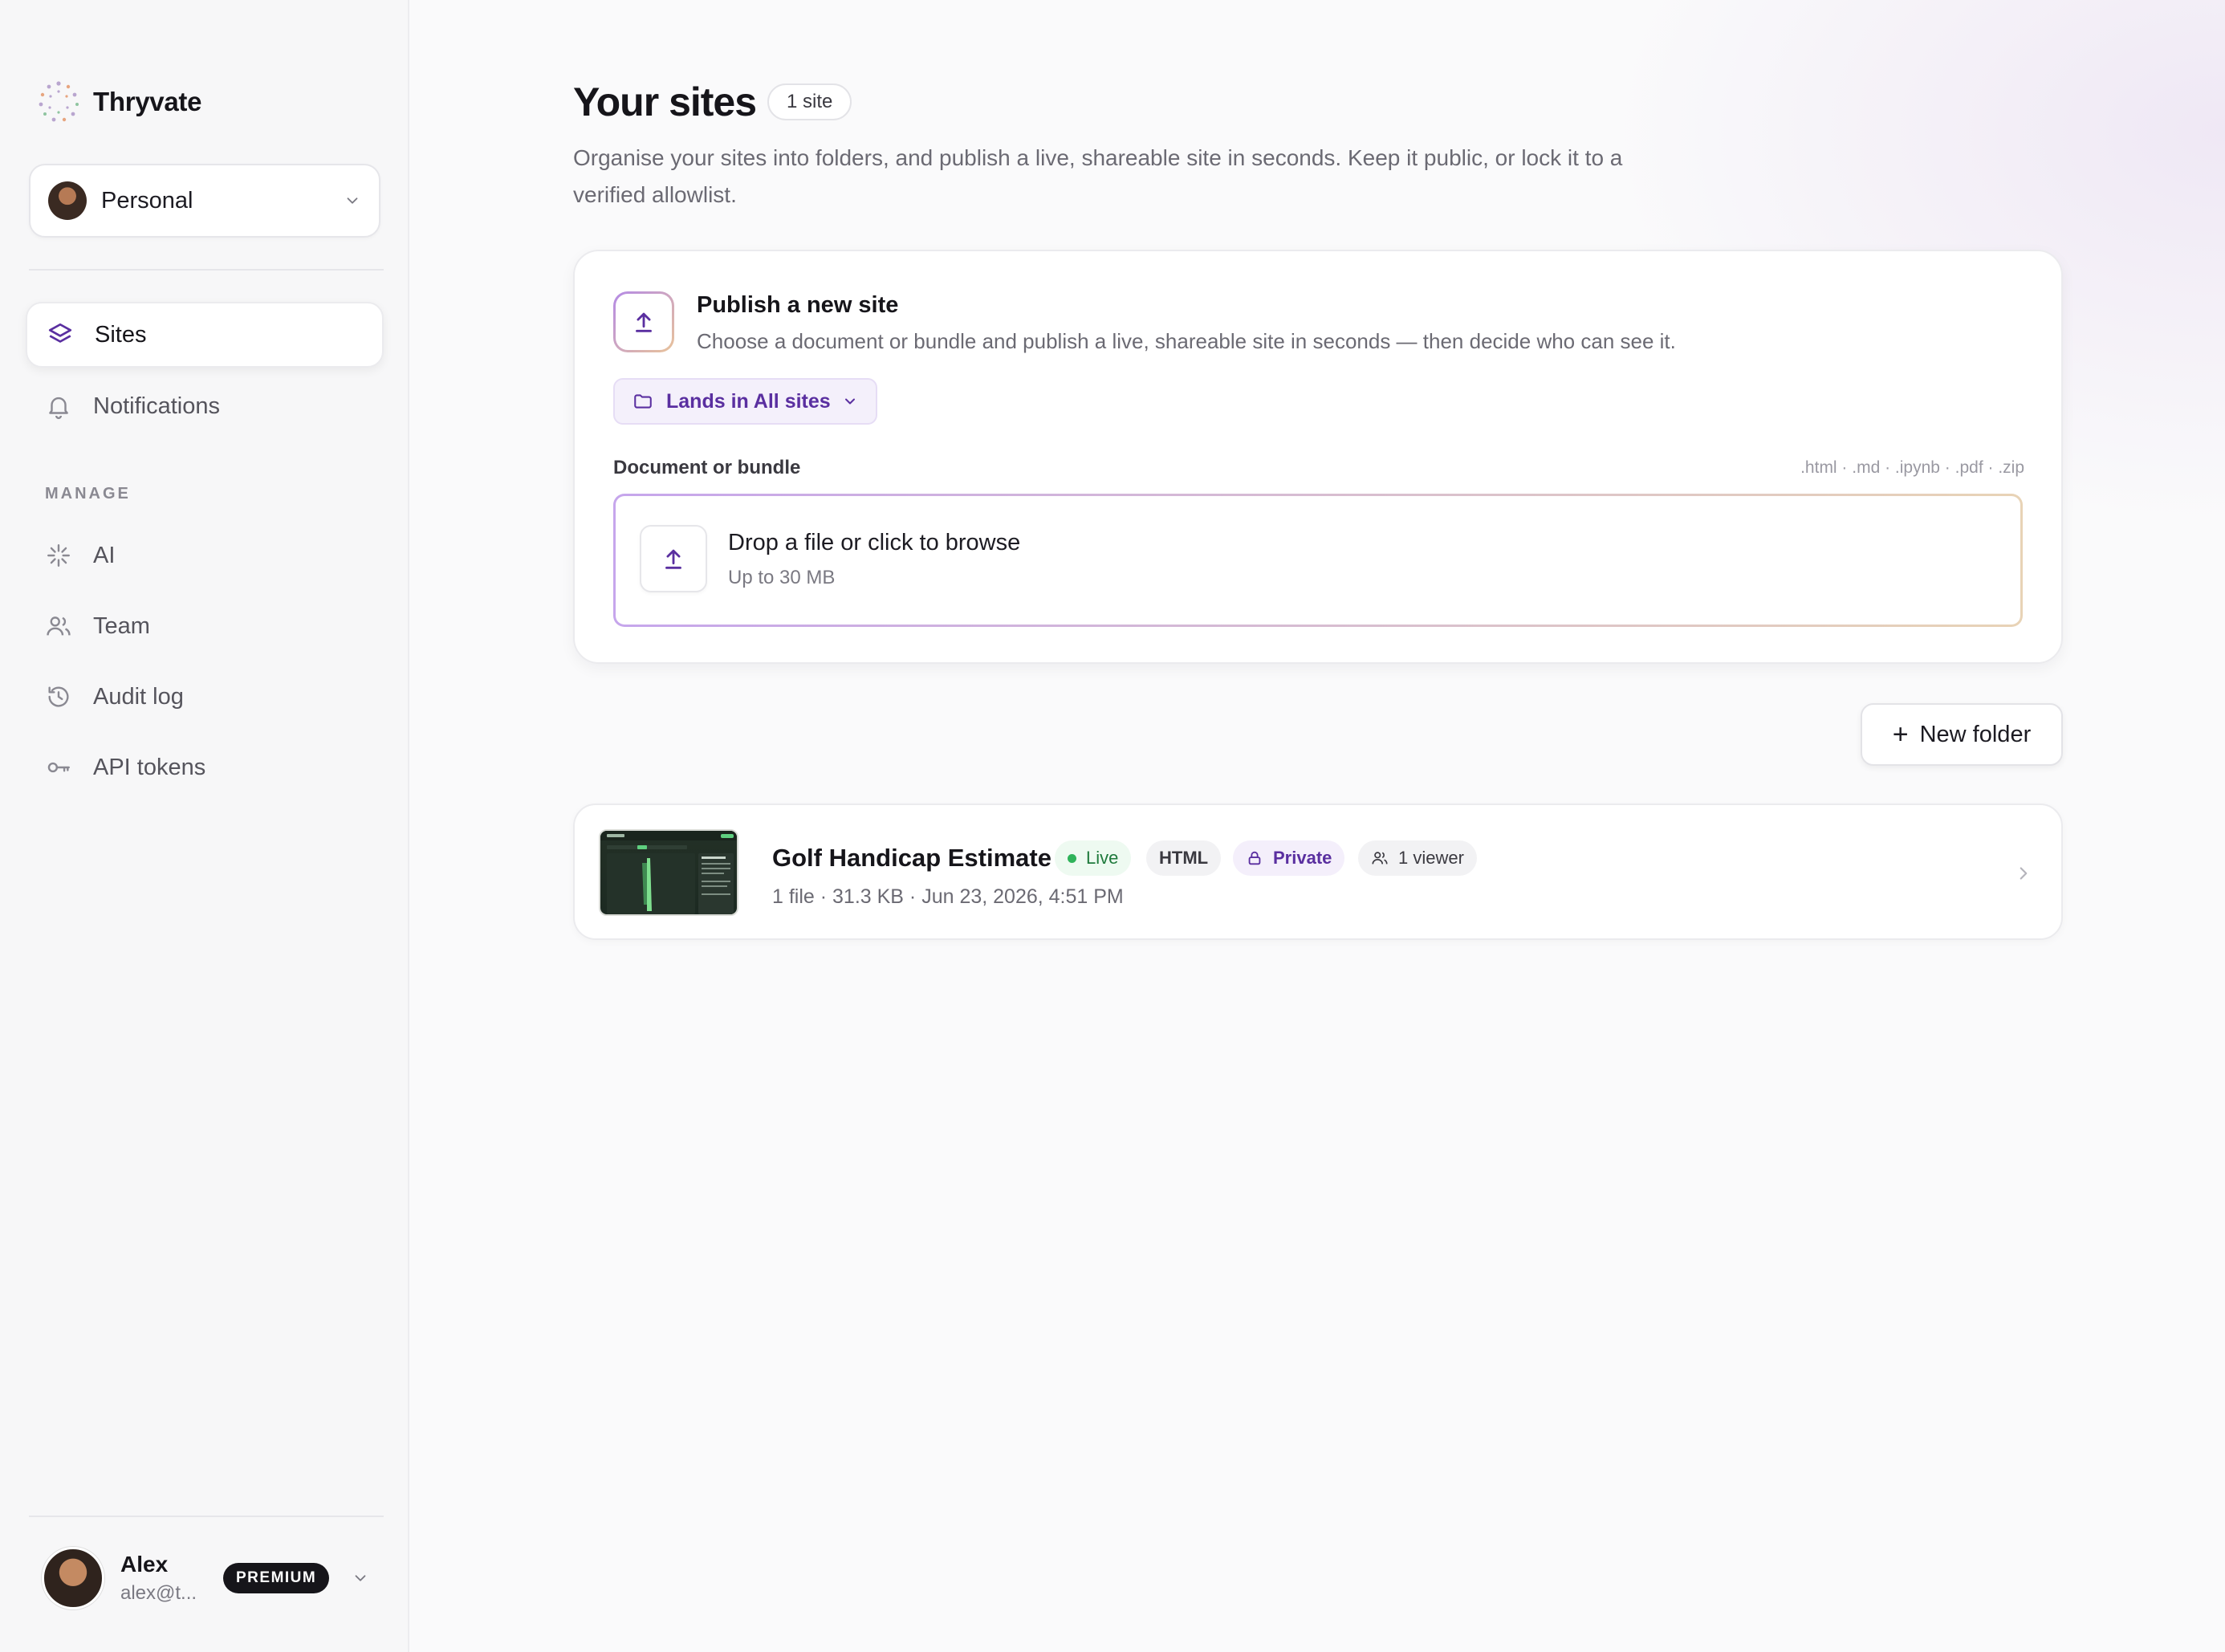 The width and height of the screenshot is (2225, 1652). Describe the element at coordinates (149, 767) in the screenshot. I see `sidebar-item-label: API tokens` at that location.